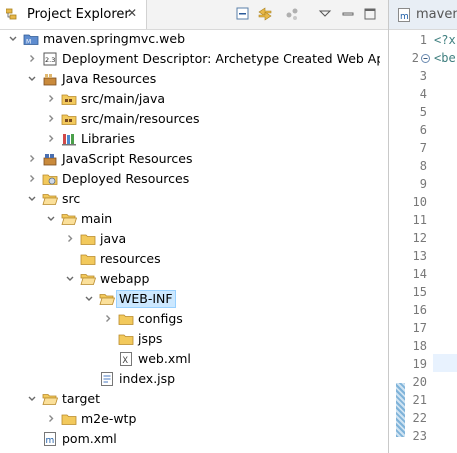 This screenshot has width=457, height=453. Describe the element at coordinates (243, 14) in the screenshot. I see `collapse-all-icon` at that location.